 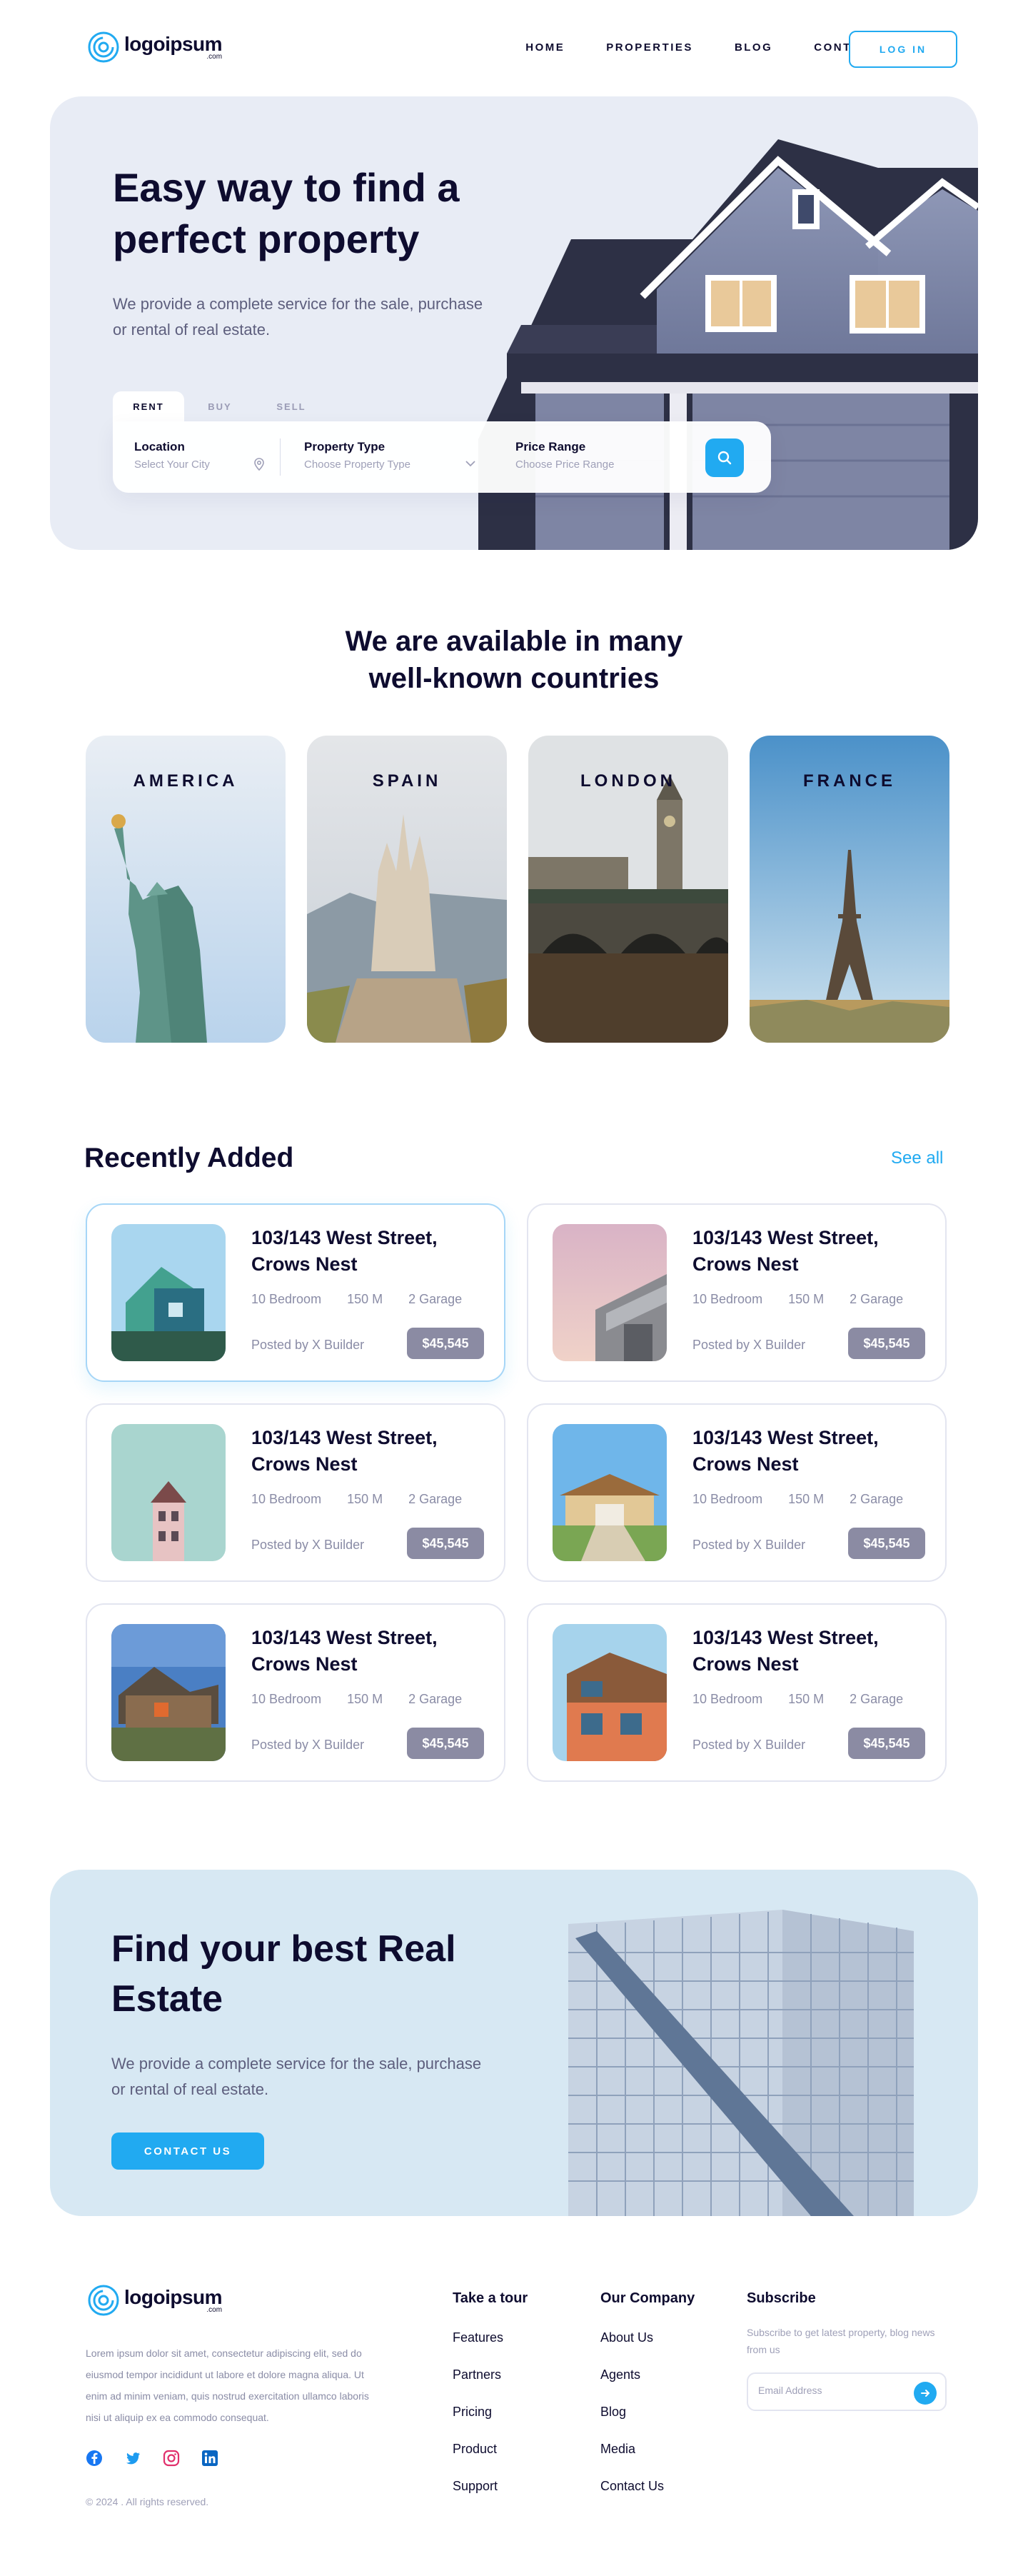 I want to click on logo-text: logoipsum, so click(x=173, y=43).